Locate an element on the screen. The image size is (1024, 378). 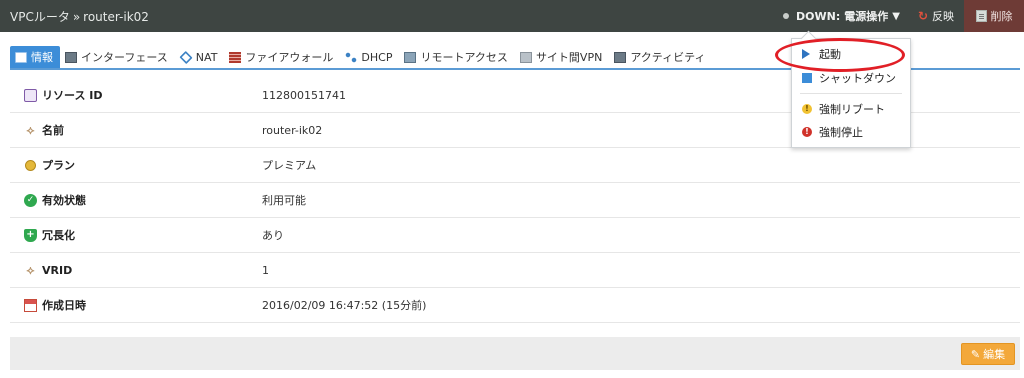
menu-item-force-stop: ! 強制停止 is located at coordinates (832, 132).